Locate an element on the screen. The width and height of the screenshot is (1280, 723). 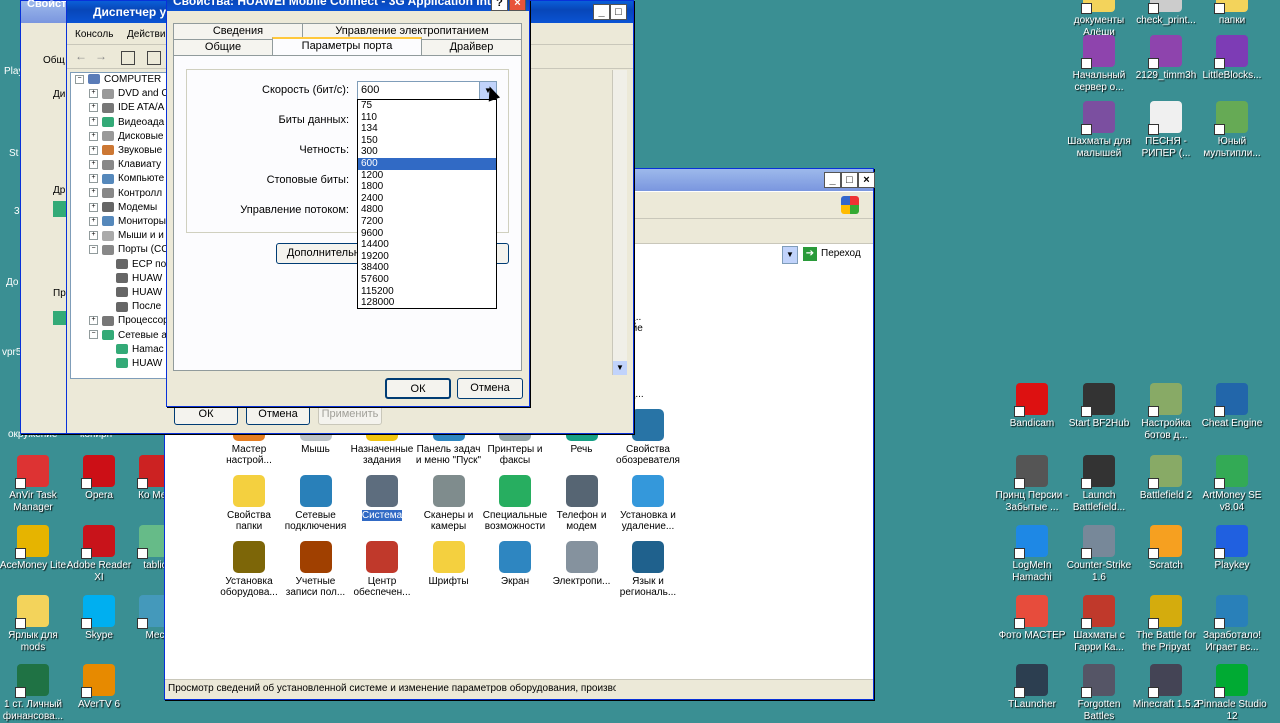
desktop-icon: TLauncher is located at coordinates (1032, 687).